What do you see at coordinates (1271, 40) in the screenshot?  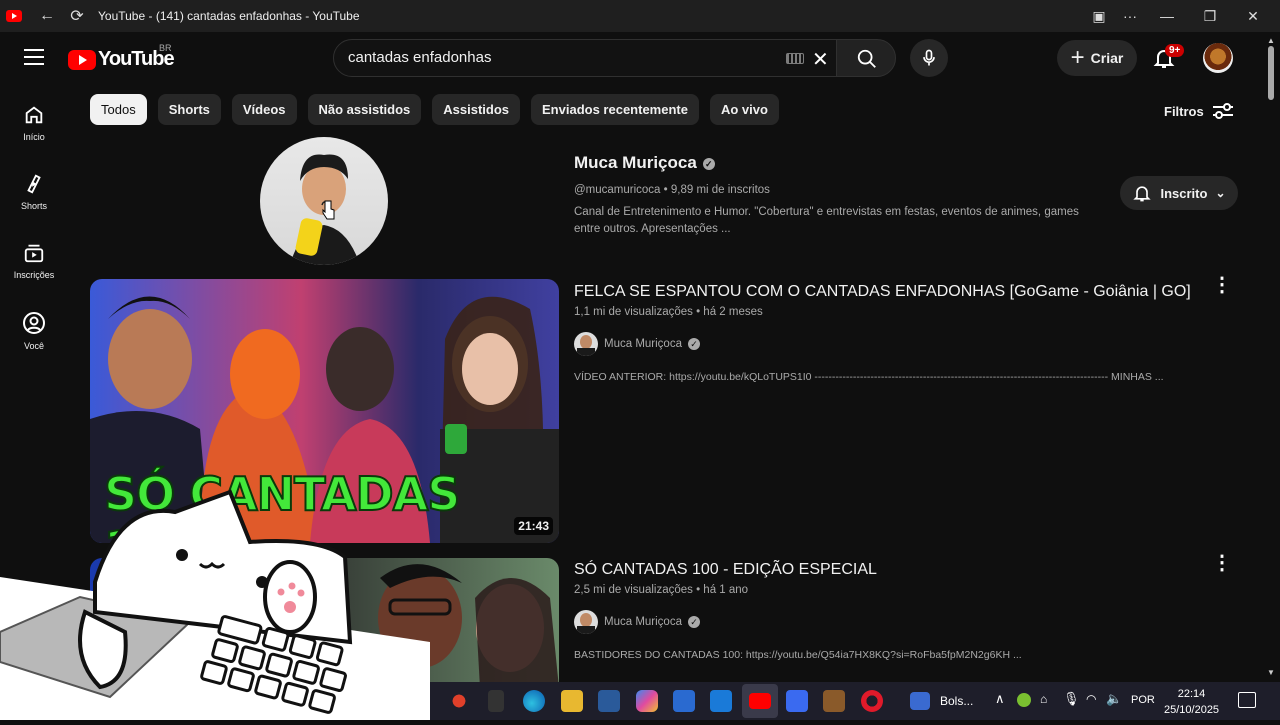 I see `scroll-up-icon: ▲` at bounding box center [1271, 40].